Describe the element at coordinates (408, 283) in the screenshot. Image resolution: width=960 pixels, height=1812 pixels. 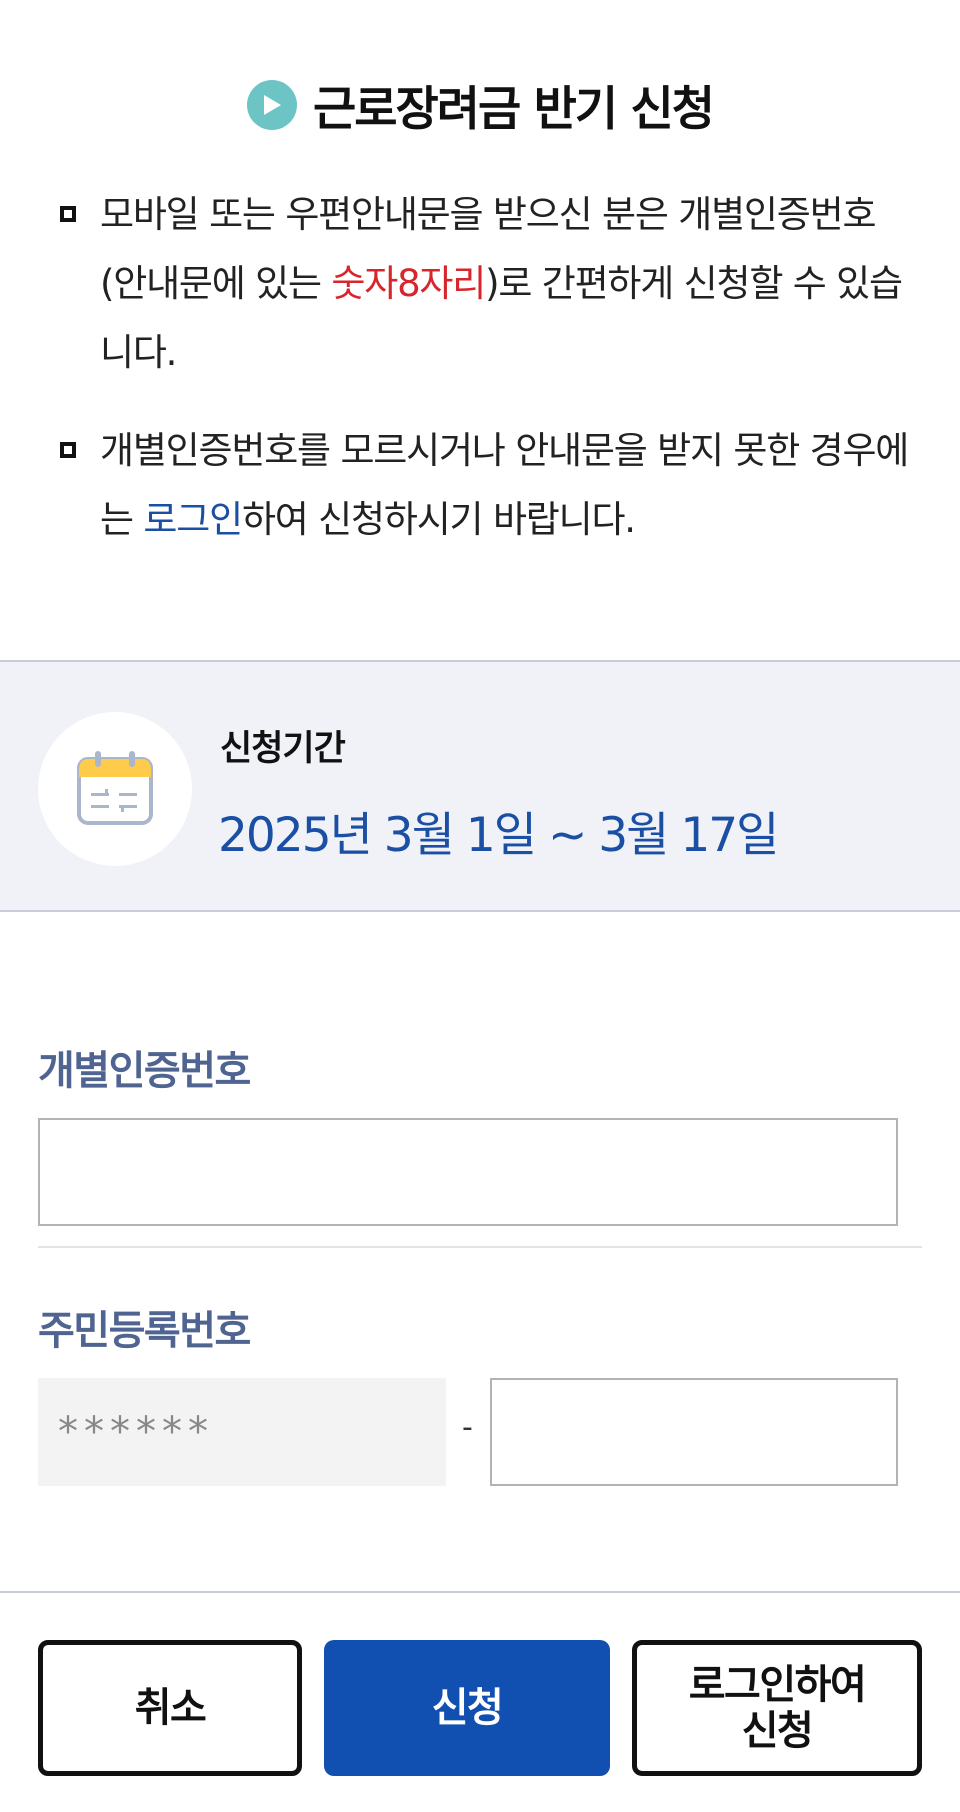
I see `notice-highlight: 숫자8자리` at that location.